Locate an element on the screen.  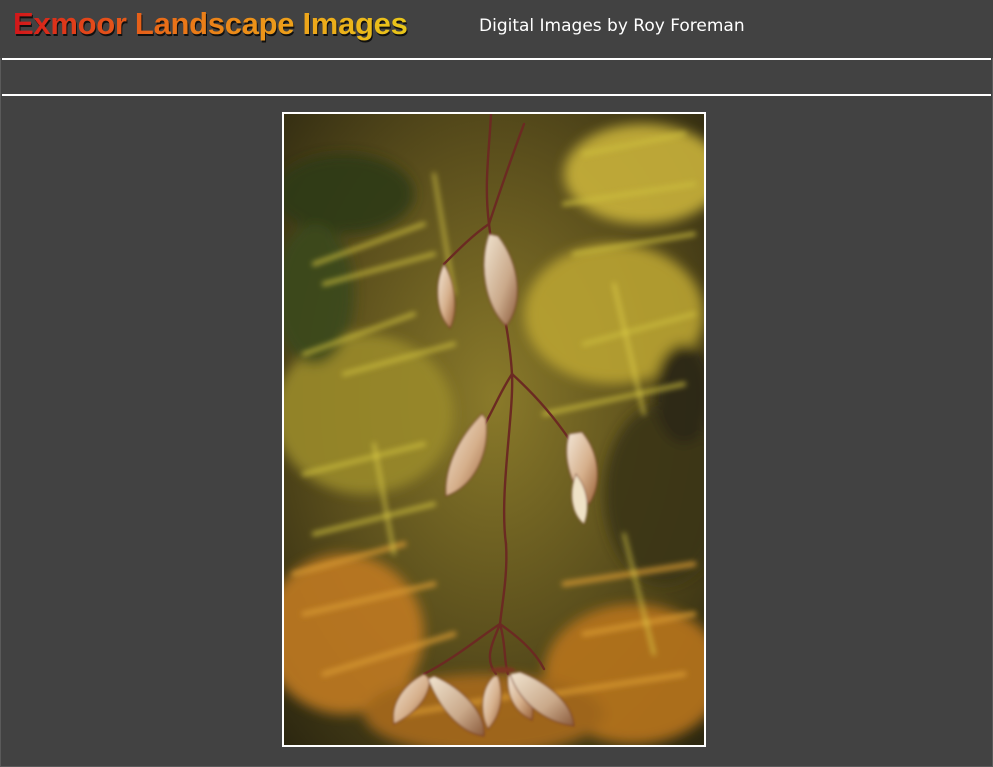
site-title: Exmoor Landscape Images is located at coordinates (210, 24).